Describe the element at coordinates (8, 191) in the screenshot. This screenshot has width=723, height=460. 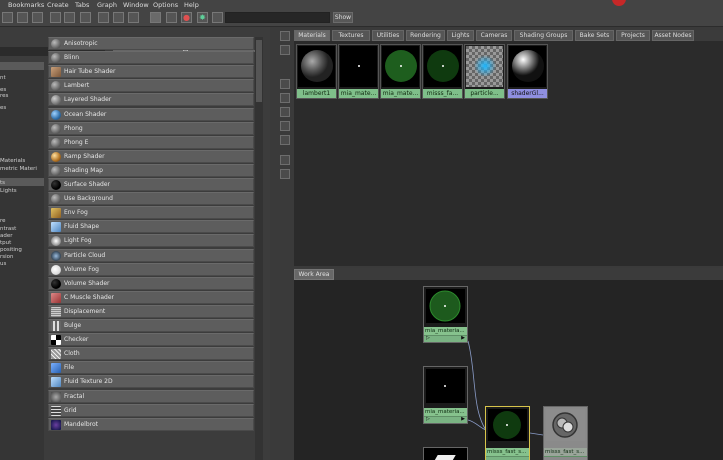
I see `tree-item: Lights` at that location.